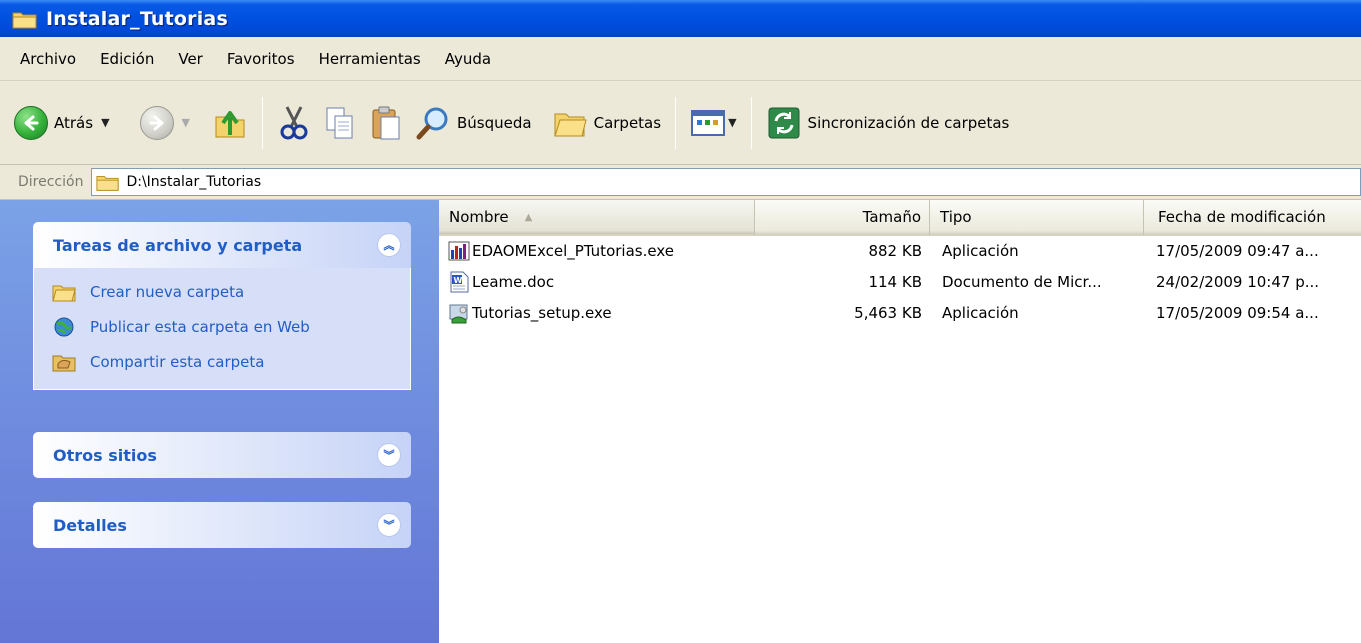  I want to click on column-name-label: Nombre, so click(479, 217).